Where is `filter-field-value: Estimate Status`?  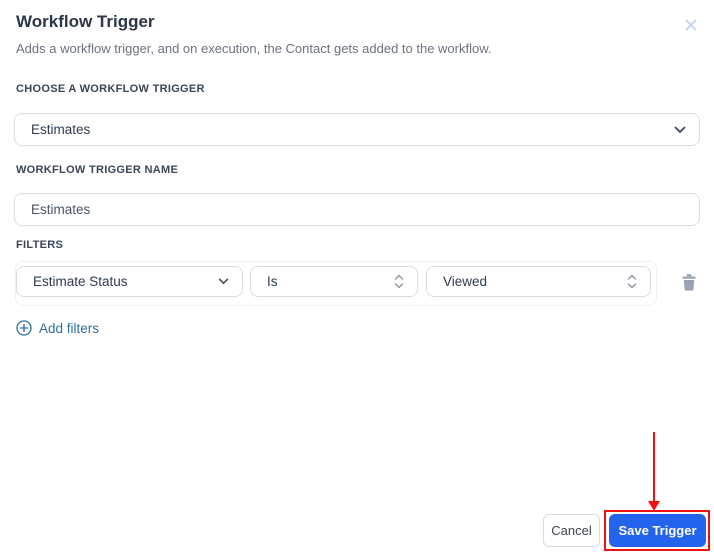 filter-field-value: Estimate Status is located at coordinates (80, 281).